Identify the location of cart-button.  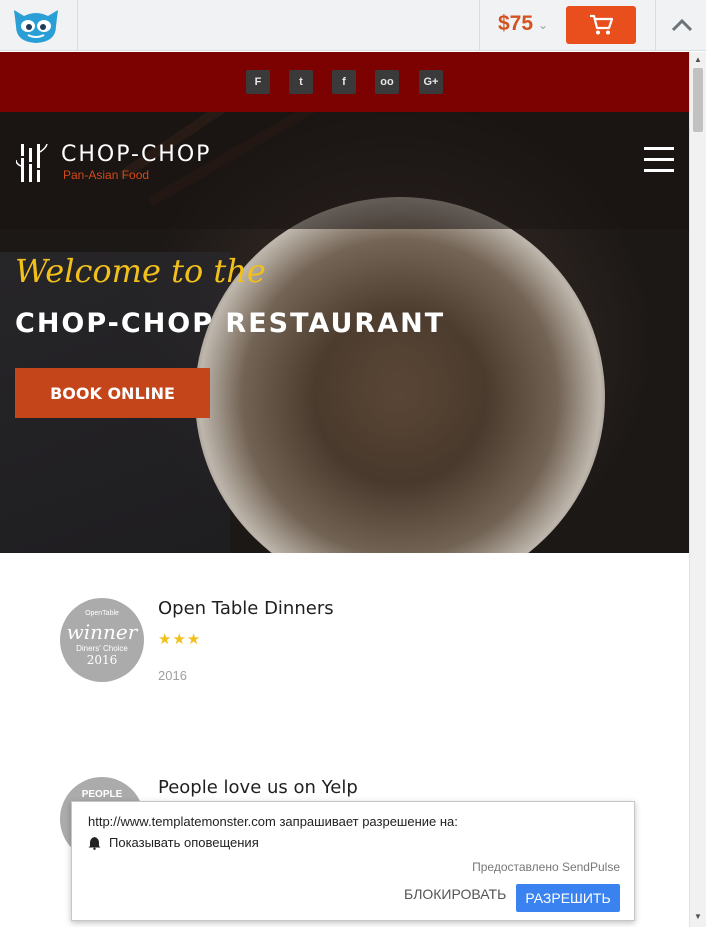
(601, 25).